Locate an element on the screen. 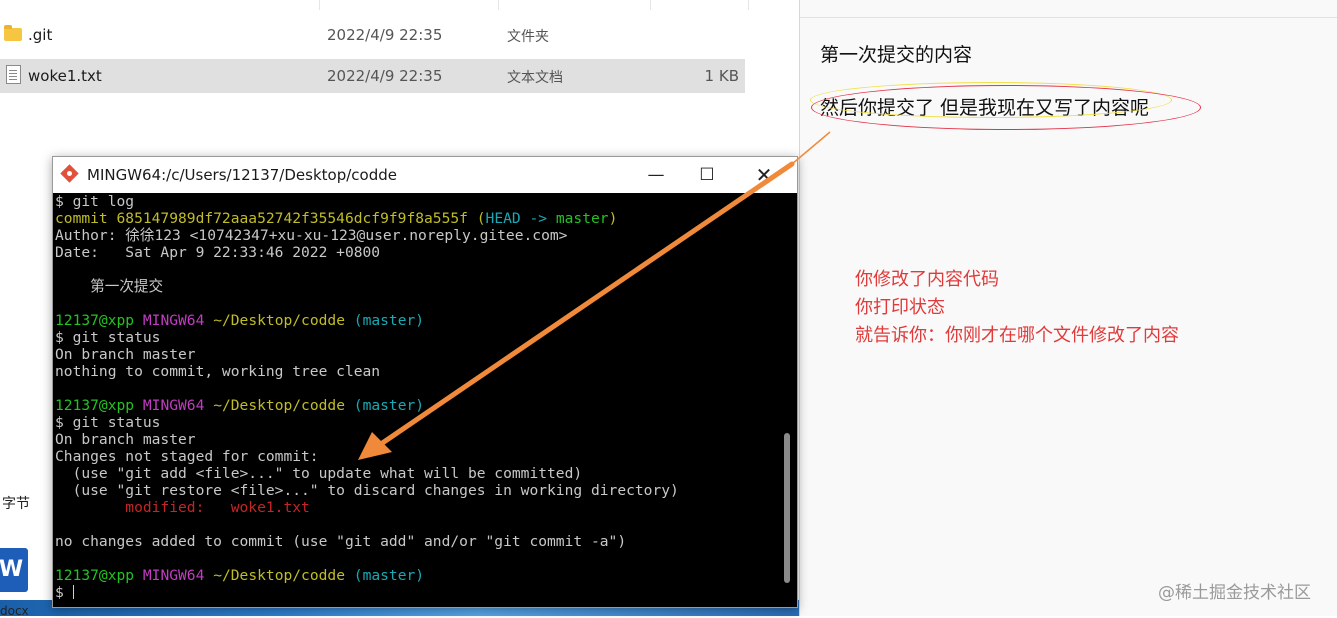  maximize-button: ☐ is located at coordinates (707, 175).